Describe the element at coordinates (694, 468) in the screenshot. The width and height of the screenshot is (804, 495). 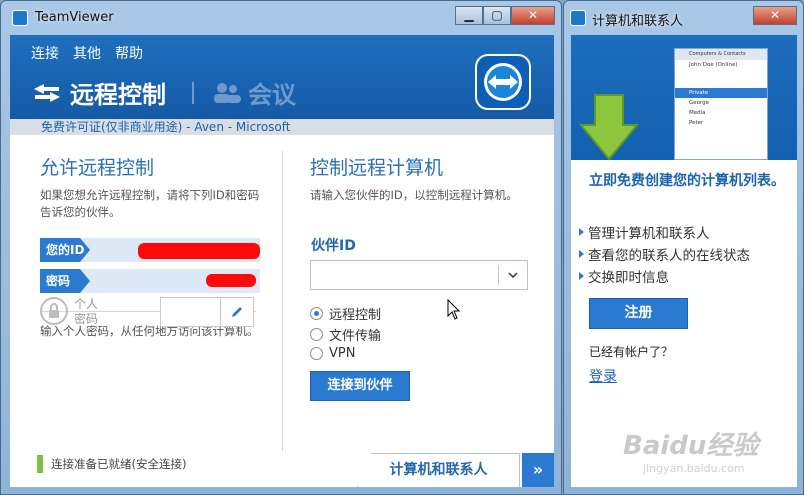
I see `baidu-watermark-url: jingyan.baidu.com` at that location.